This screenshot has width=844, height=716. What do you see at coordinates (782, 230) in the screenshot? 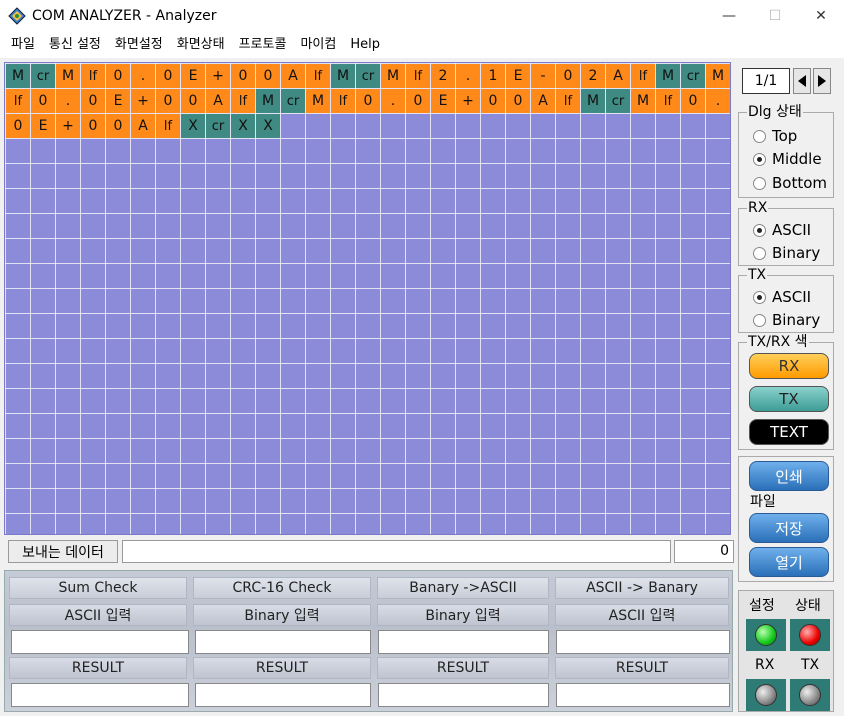
I see `rx-radio-ascii: ASCII` at bounding box center [782, 230].